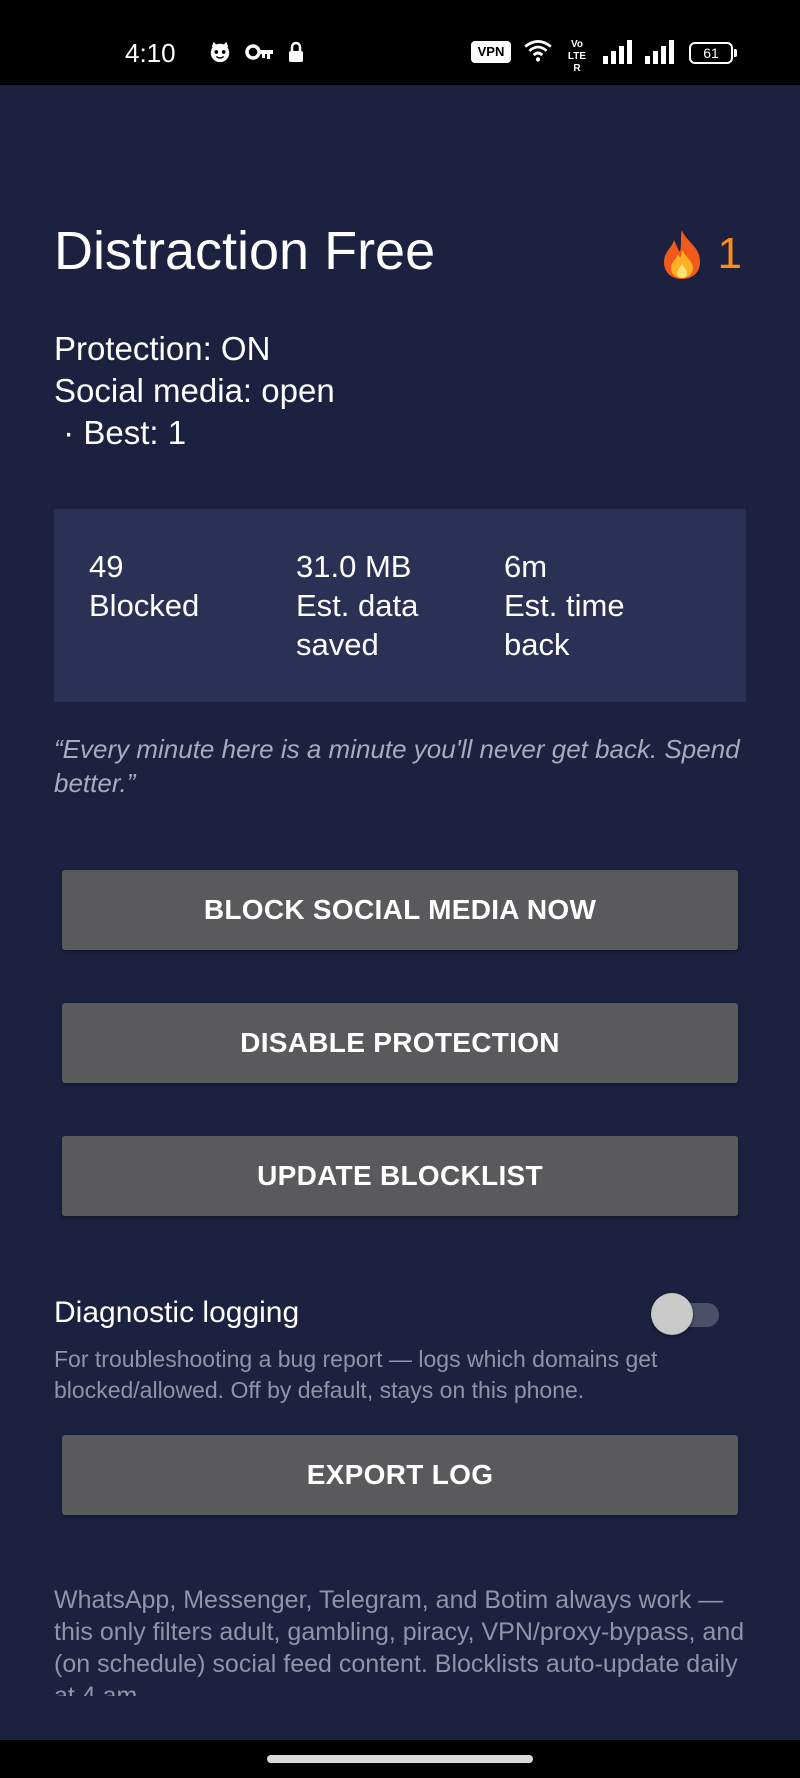  Describe the element at coordinates (259, 52) in the screenshot. I see `key-icon` at that location.